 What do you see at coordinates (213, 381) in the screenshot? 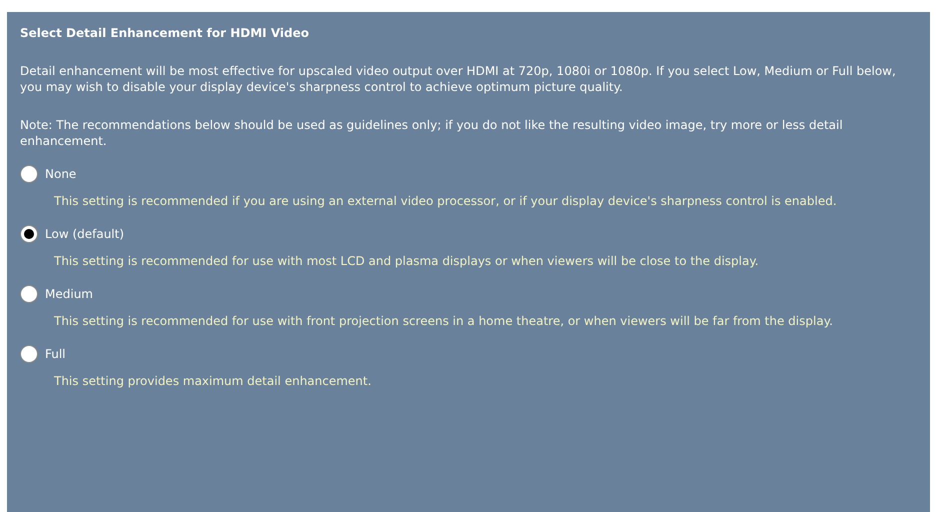
I see `option-description: This setting provides maximum detail enhancement.` at bounding box center [213, 381].